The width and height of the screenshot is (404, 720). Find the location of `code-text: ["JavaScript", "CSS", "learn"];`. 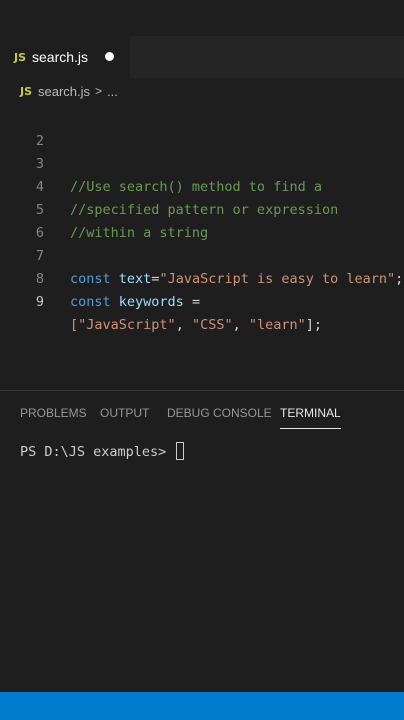

code-text: ["JavaScript", "CSS", "learn"]; is located at coordinates (196, 325).